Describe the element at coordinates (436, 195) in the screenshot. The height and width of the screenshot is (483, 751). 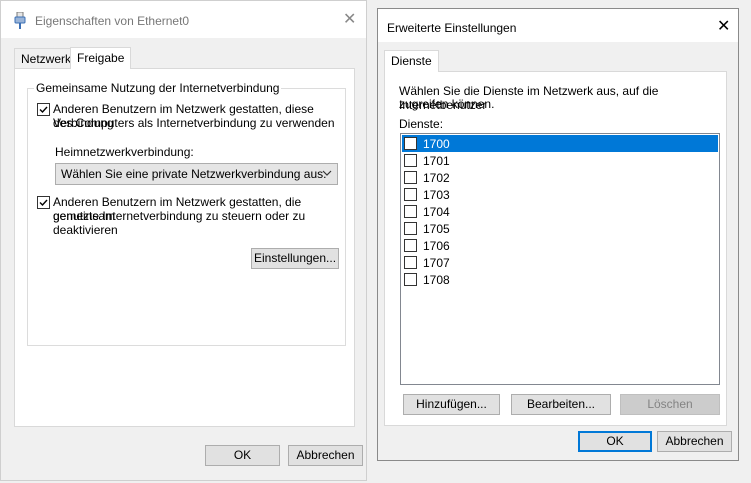
I see `service-name: 1703` at that location.